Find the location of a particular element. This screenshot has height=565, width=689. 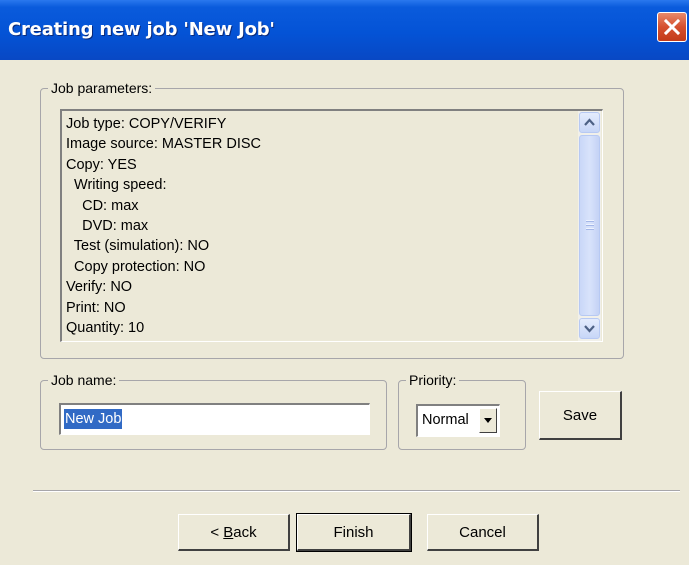

scroll-down-arrow-icon is located at coordinates (589, 329).